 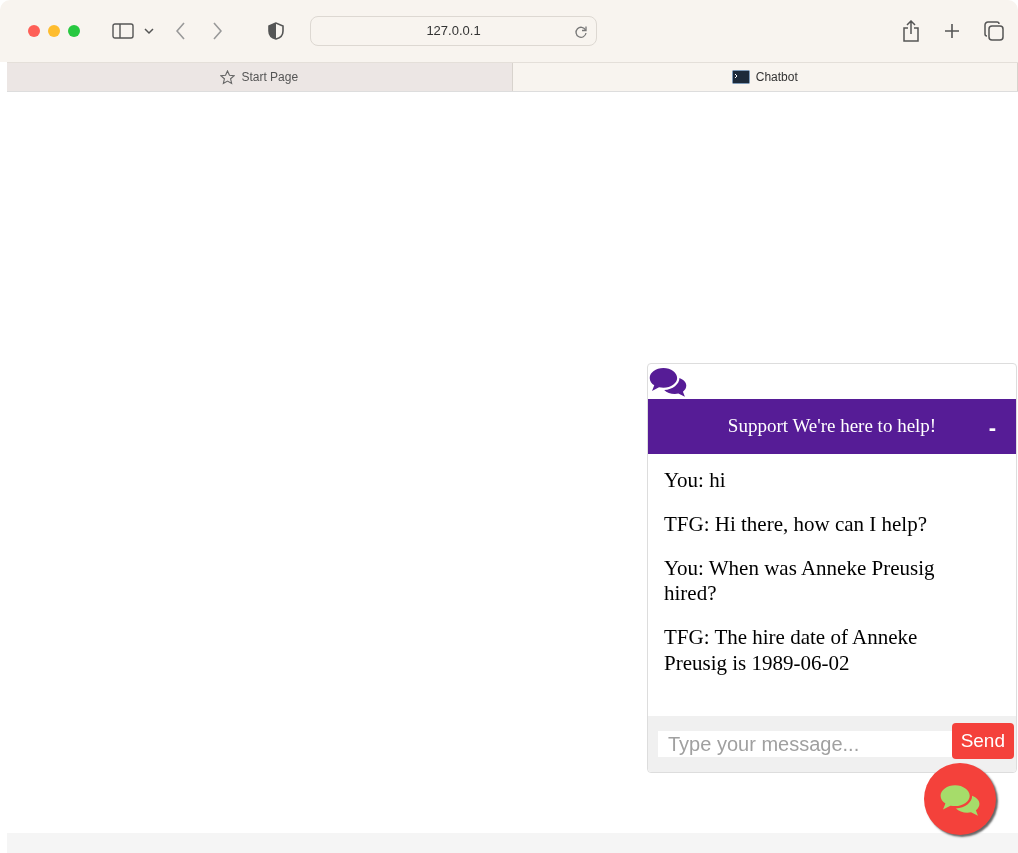 I want to click on browser-tab: Chatbot, so click(x=765, y=77).